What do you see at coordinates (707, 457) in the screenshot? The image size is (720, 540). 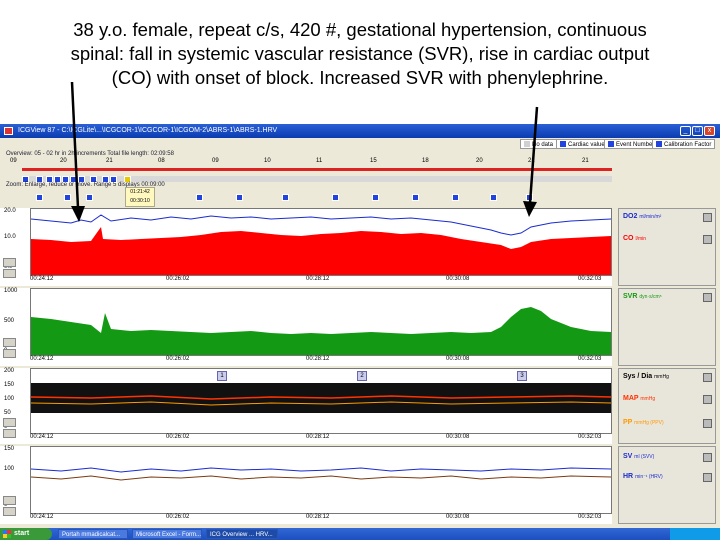 I see `sv-toggle-button` at bounding box center [707, 457].